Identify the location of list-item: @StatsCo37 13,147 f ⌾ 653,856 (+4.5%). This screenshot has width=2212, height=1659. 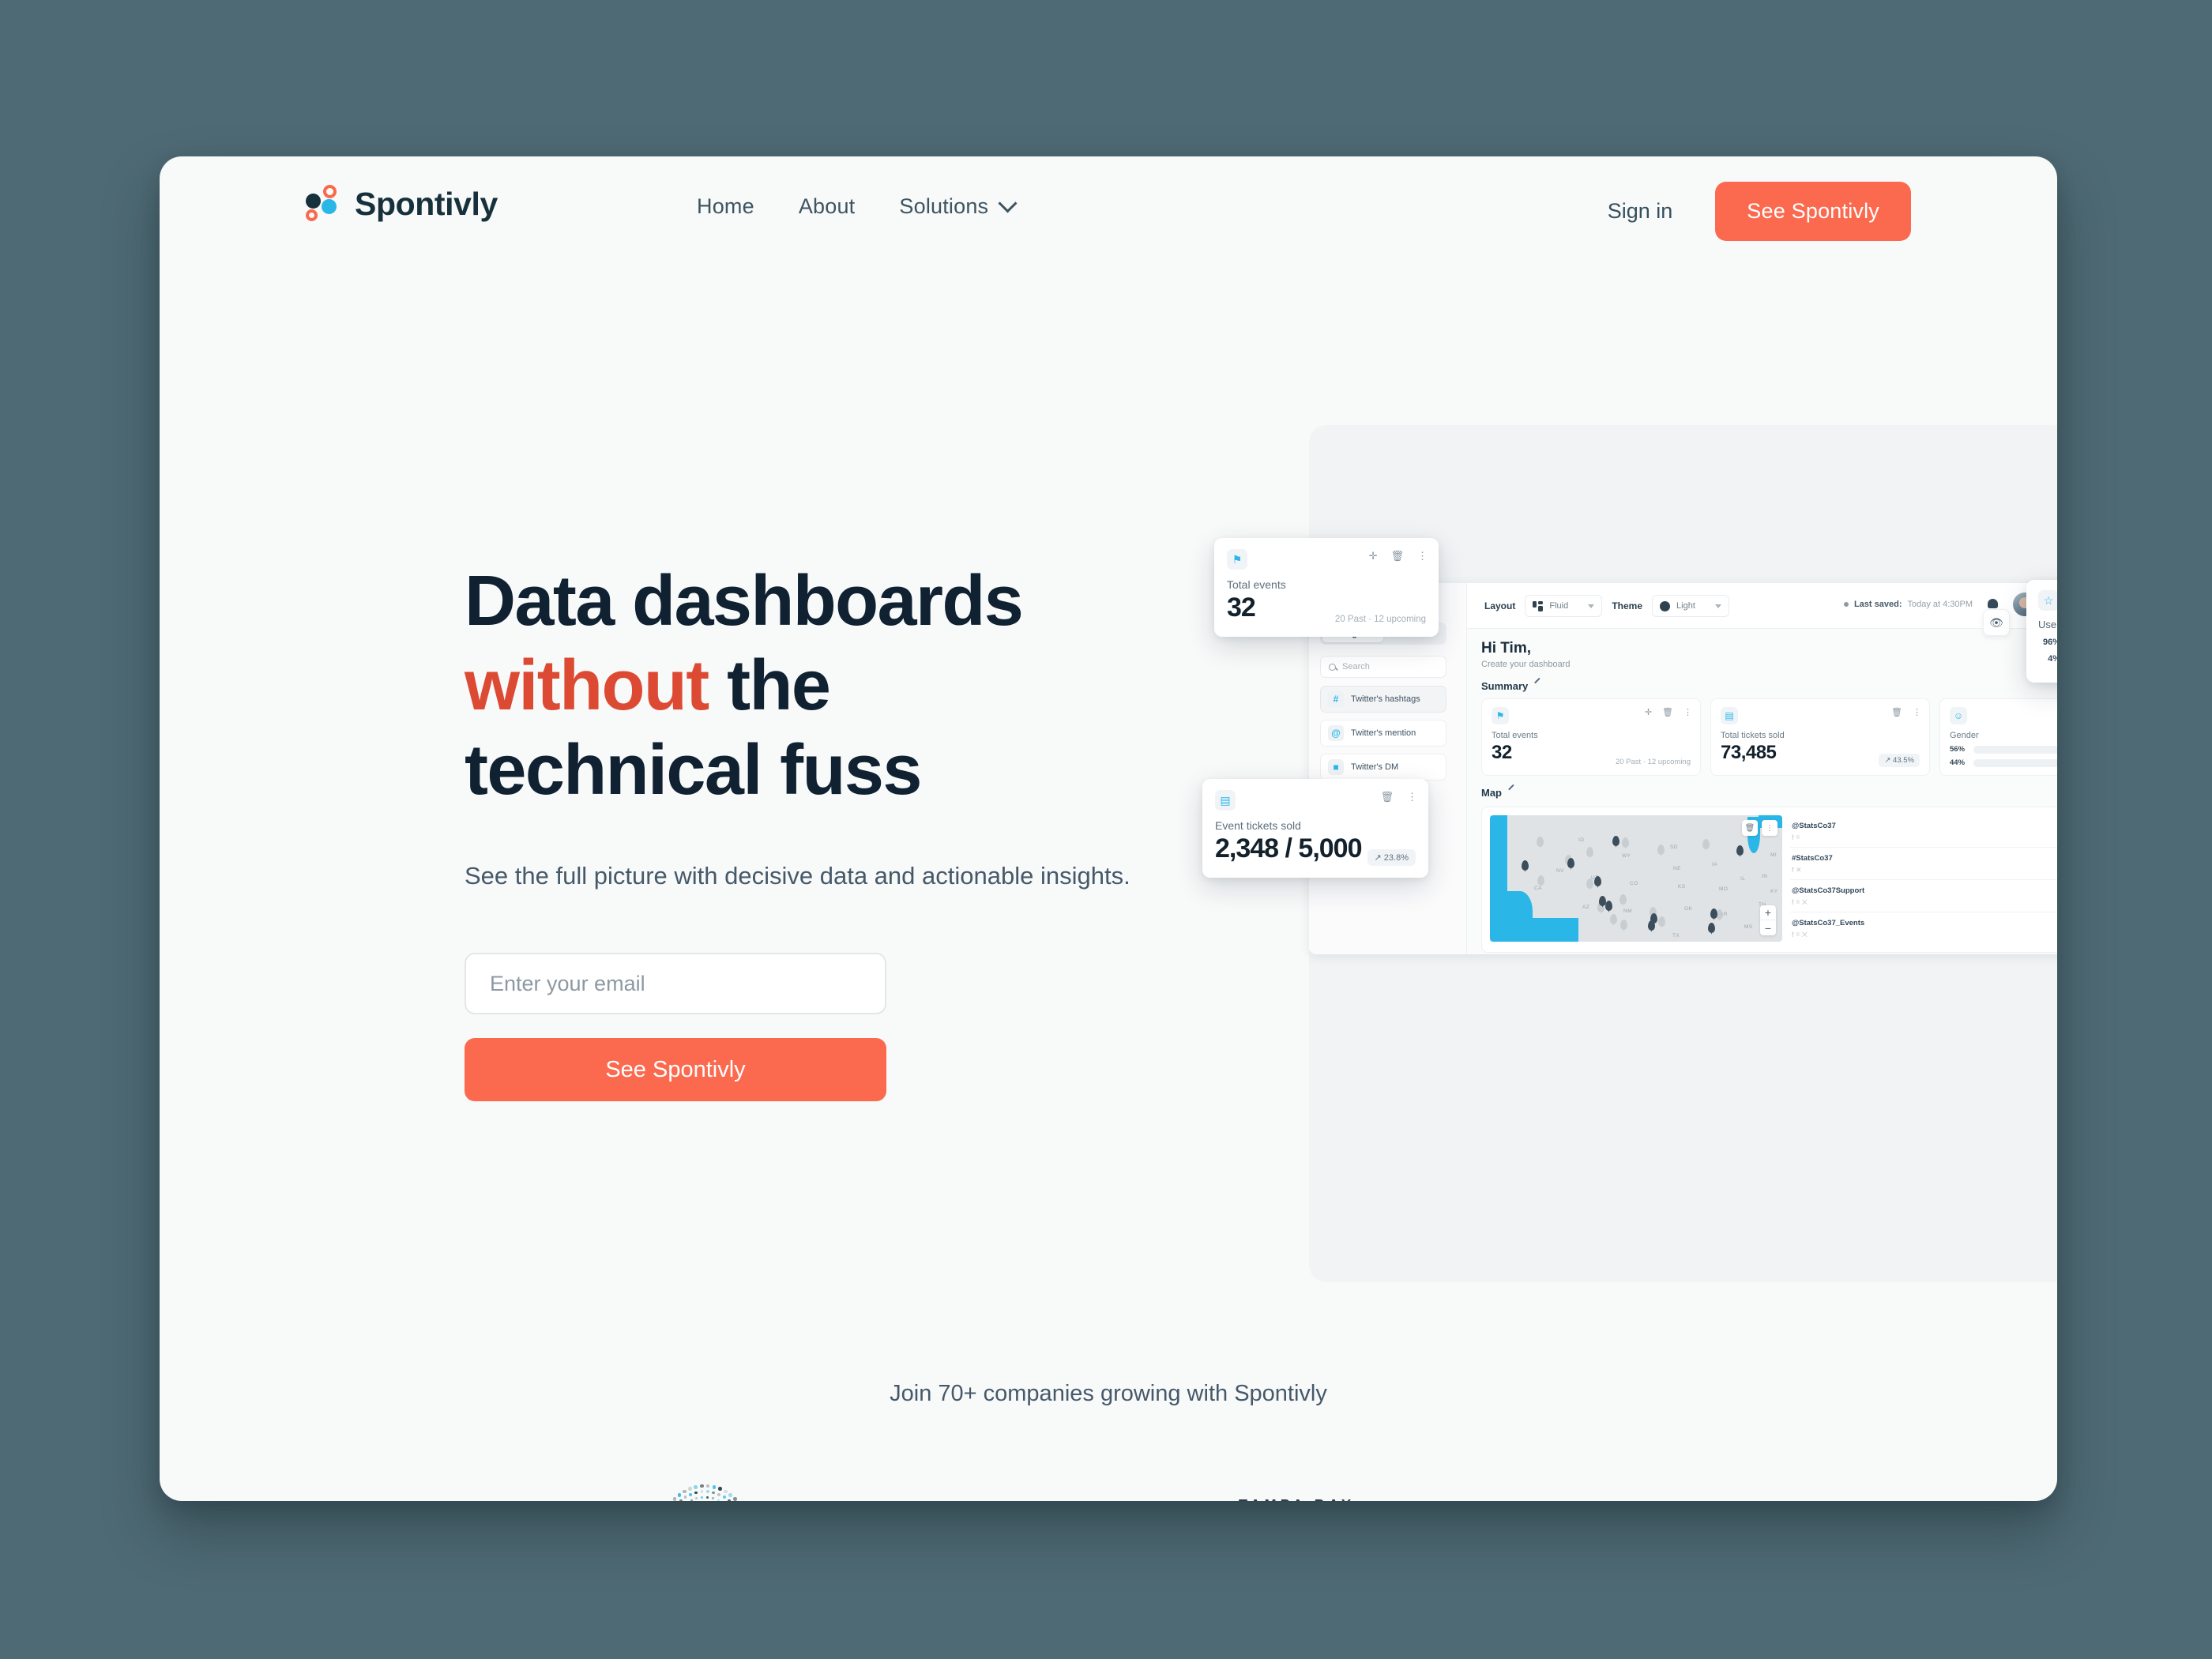
(1924, 832).